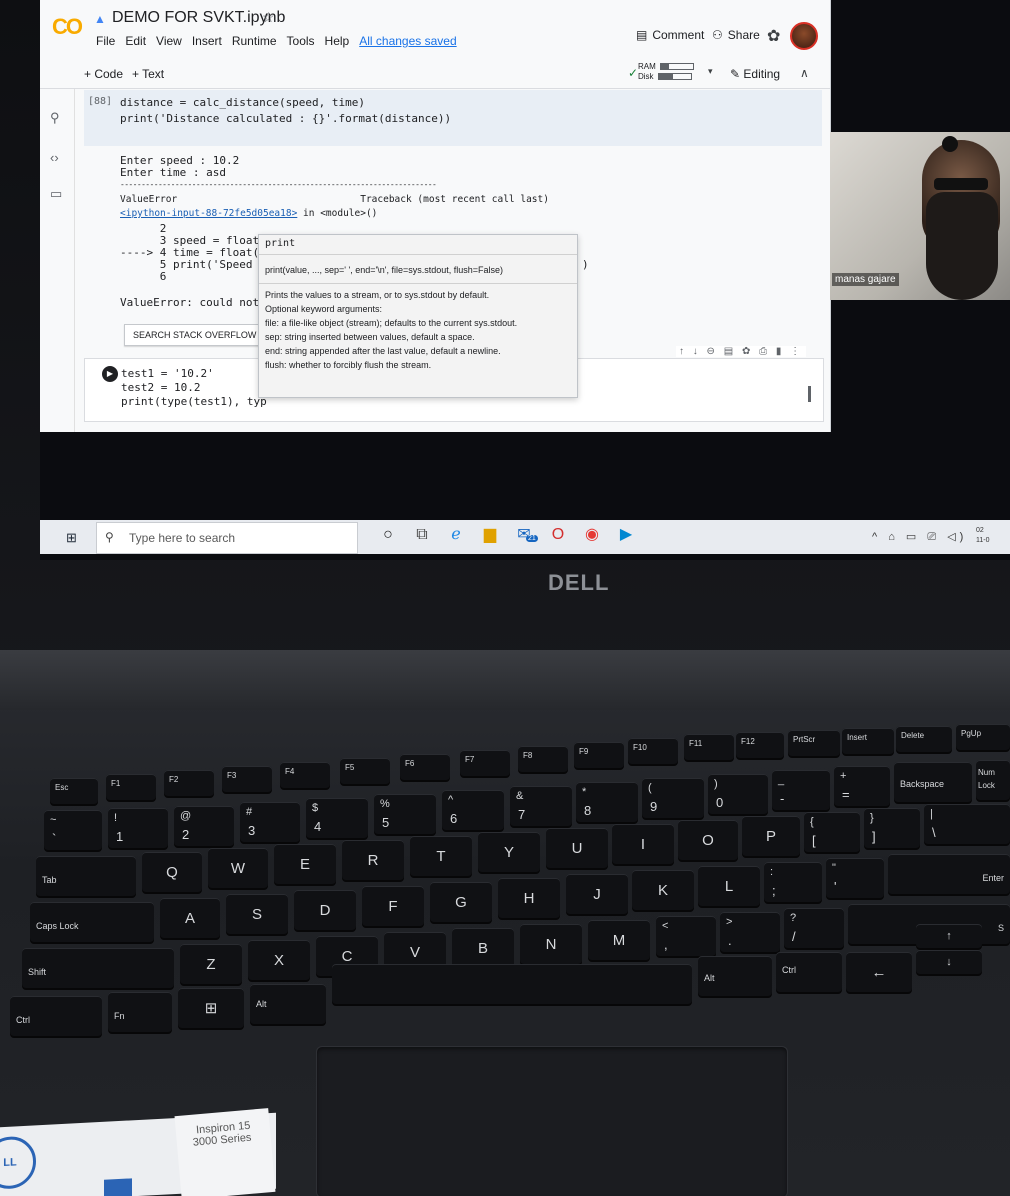 The height and width of the screenshot is (1196, 1010). What do you see at coordinates (855, 878) in the screenshot?
I see `key-quote: " '` at bounding box center [855, 878].